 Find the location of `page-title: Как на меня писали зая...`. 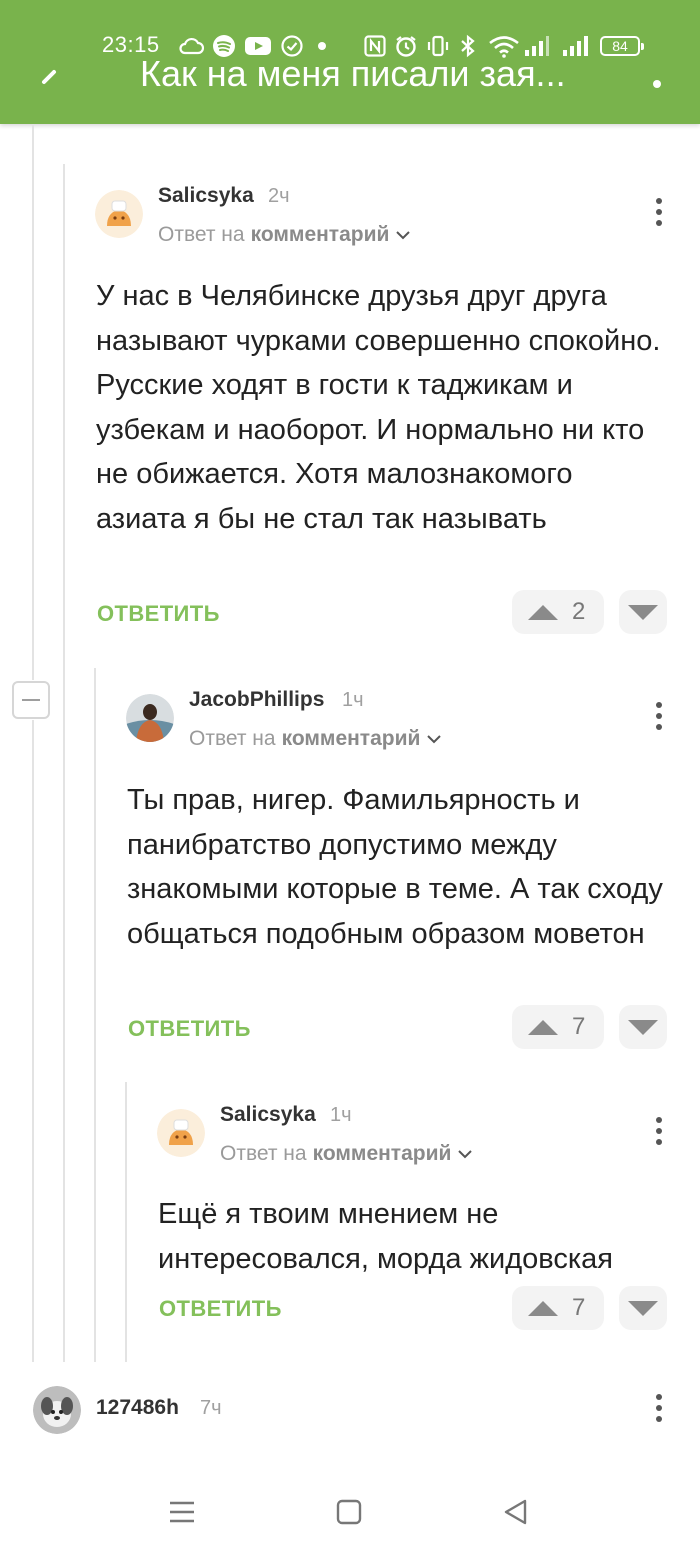

page-title: Как на меня писали зая... is located at coordinates (353, 73).